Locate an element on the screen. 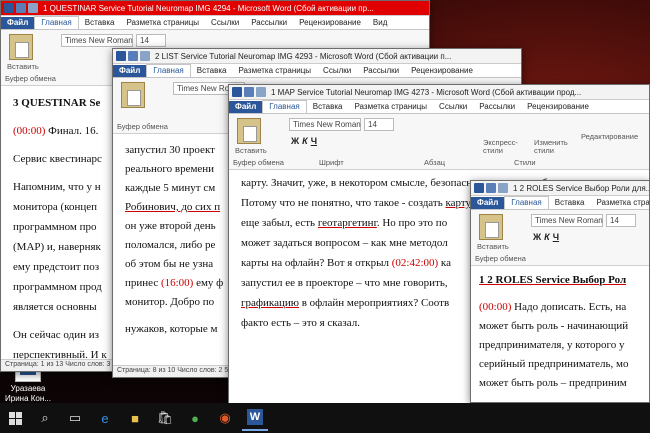 This screenshot has height=433, width=650. tab-view: Вид is located at coordinates (380, 23).